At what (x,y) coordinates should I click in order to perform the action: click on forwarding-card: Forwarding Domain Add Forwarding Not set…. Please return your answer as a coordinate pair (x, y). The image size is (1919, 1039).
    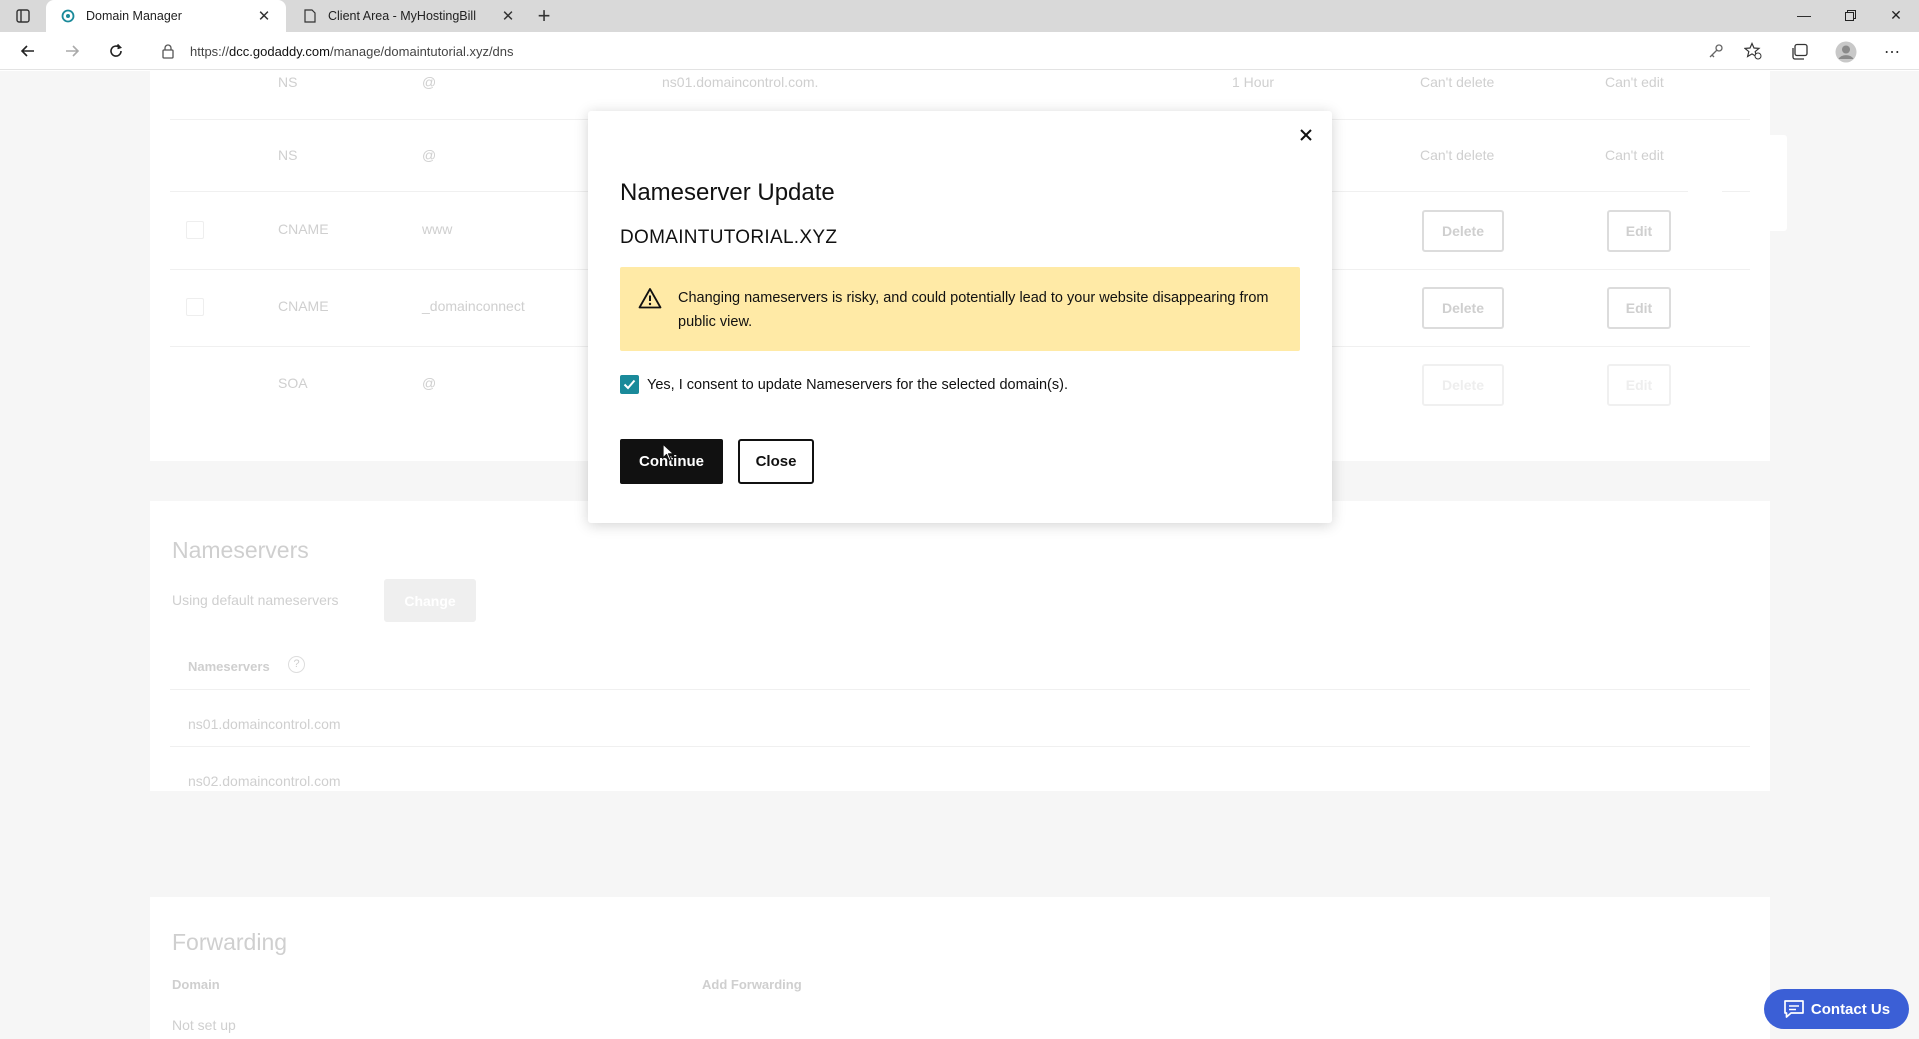
    Looking at the image, I should click on (960, 968).